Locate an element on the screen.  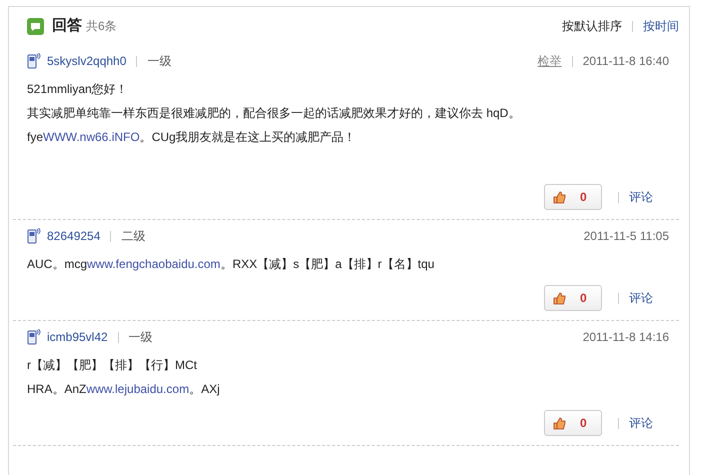
answer-text: HRA。AnZwww.lejubaidu.com。AXj is located at coordinates (124, 389).